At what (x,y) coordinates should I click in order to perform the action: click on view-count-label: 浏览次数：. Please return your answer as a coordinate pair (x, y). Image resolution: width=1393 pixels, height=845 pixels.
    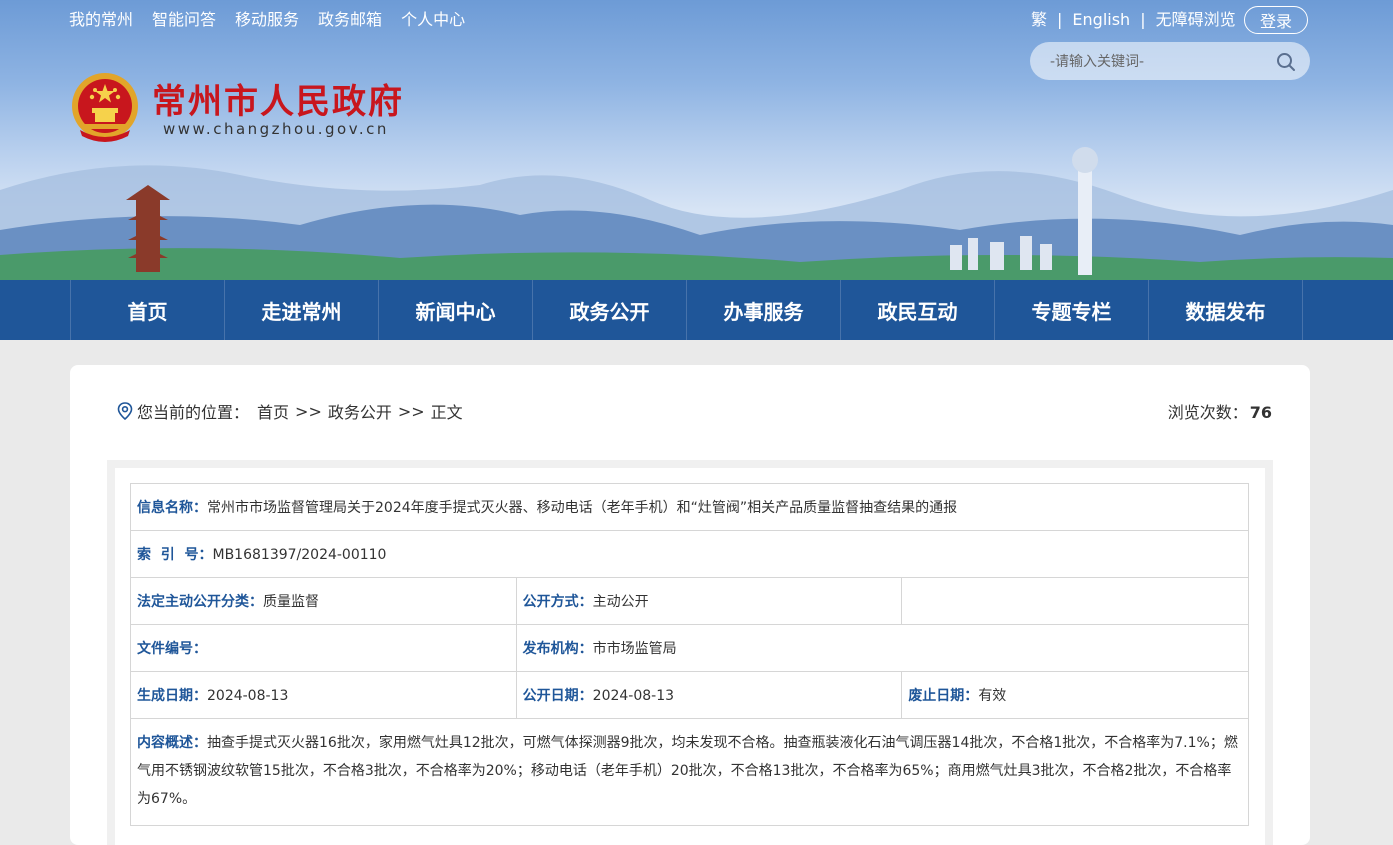
    Looking at the image, I should click on (1207, 412).